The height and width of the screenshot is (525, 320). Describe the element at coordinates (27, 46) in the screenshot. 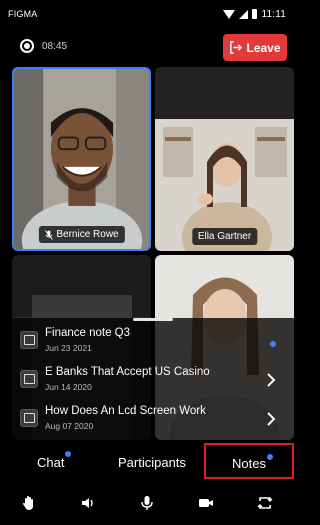

I see `recording-icon` at that location.